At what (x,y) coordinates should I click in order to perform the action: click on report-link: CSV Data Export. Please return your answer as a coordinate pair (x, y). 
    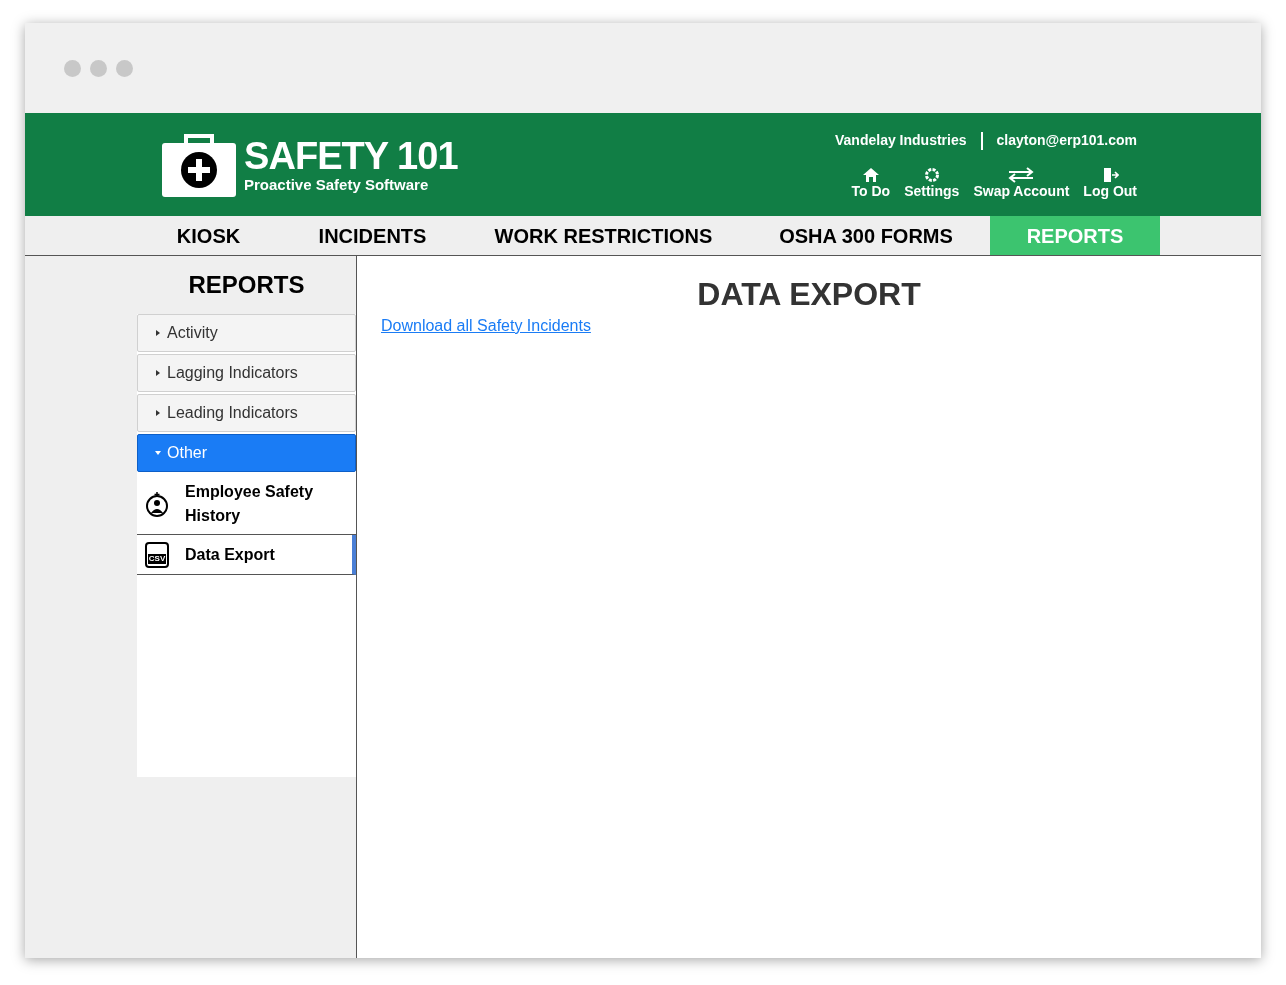
    Looking at the image, I should click on (246, 555).